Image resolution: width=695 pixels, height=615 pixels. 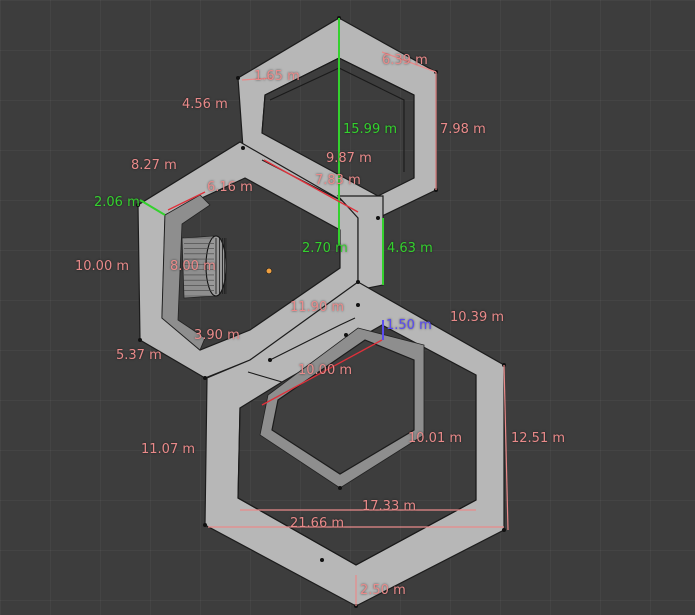 I want to click on measure-label: 4.63 m, so click(x=410, y=248).